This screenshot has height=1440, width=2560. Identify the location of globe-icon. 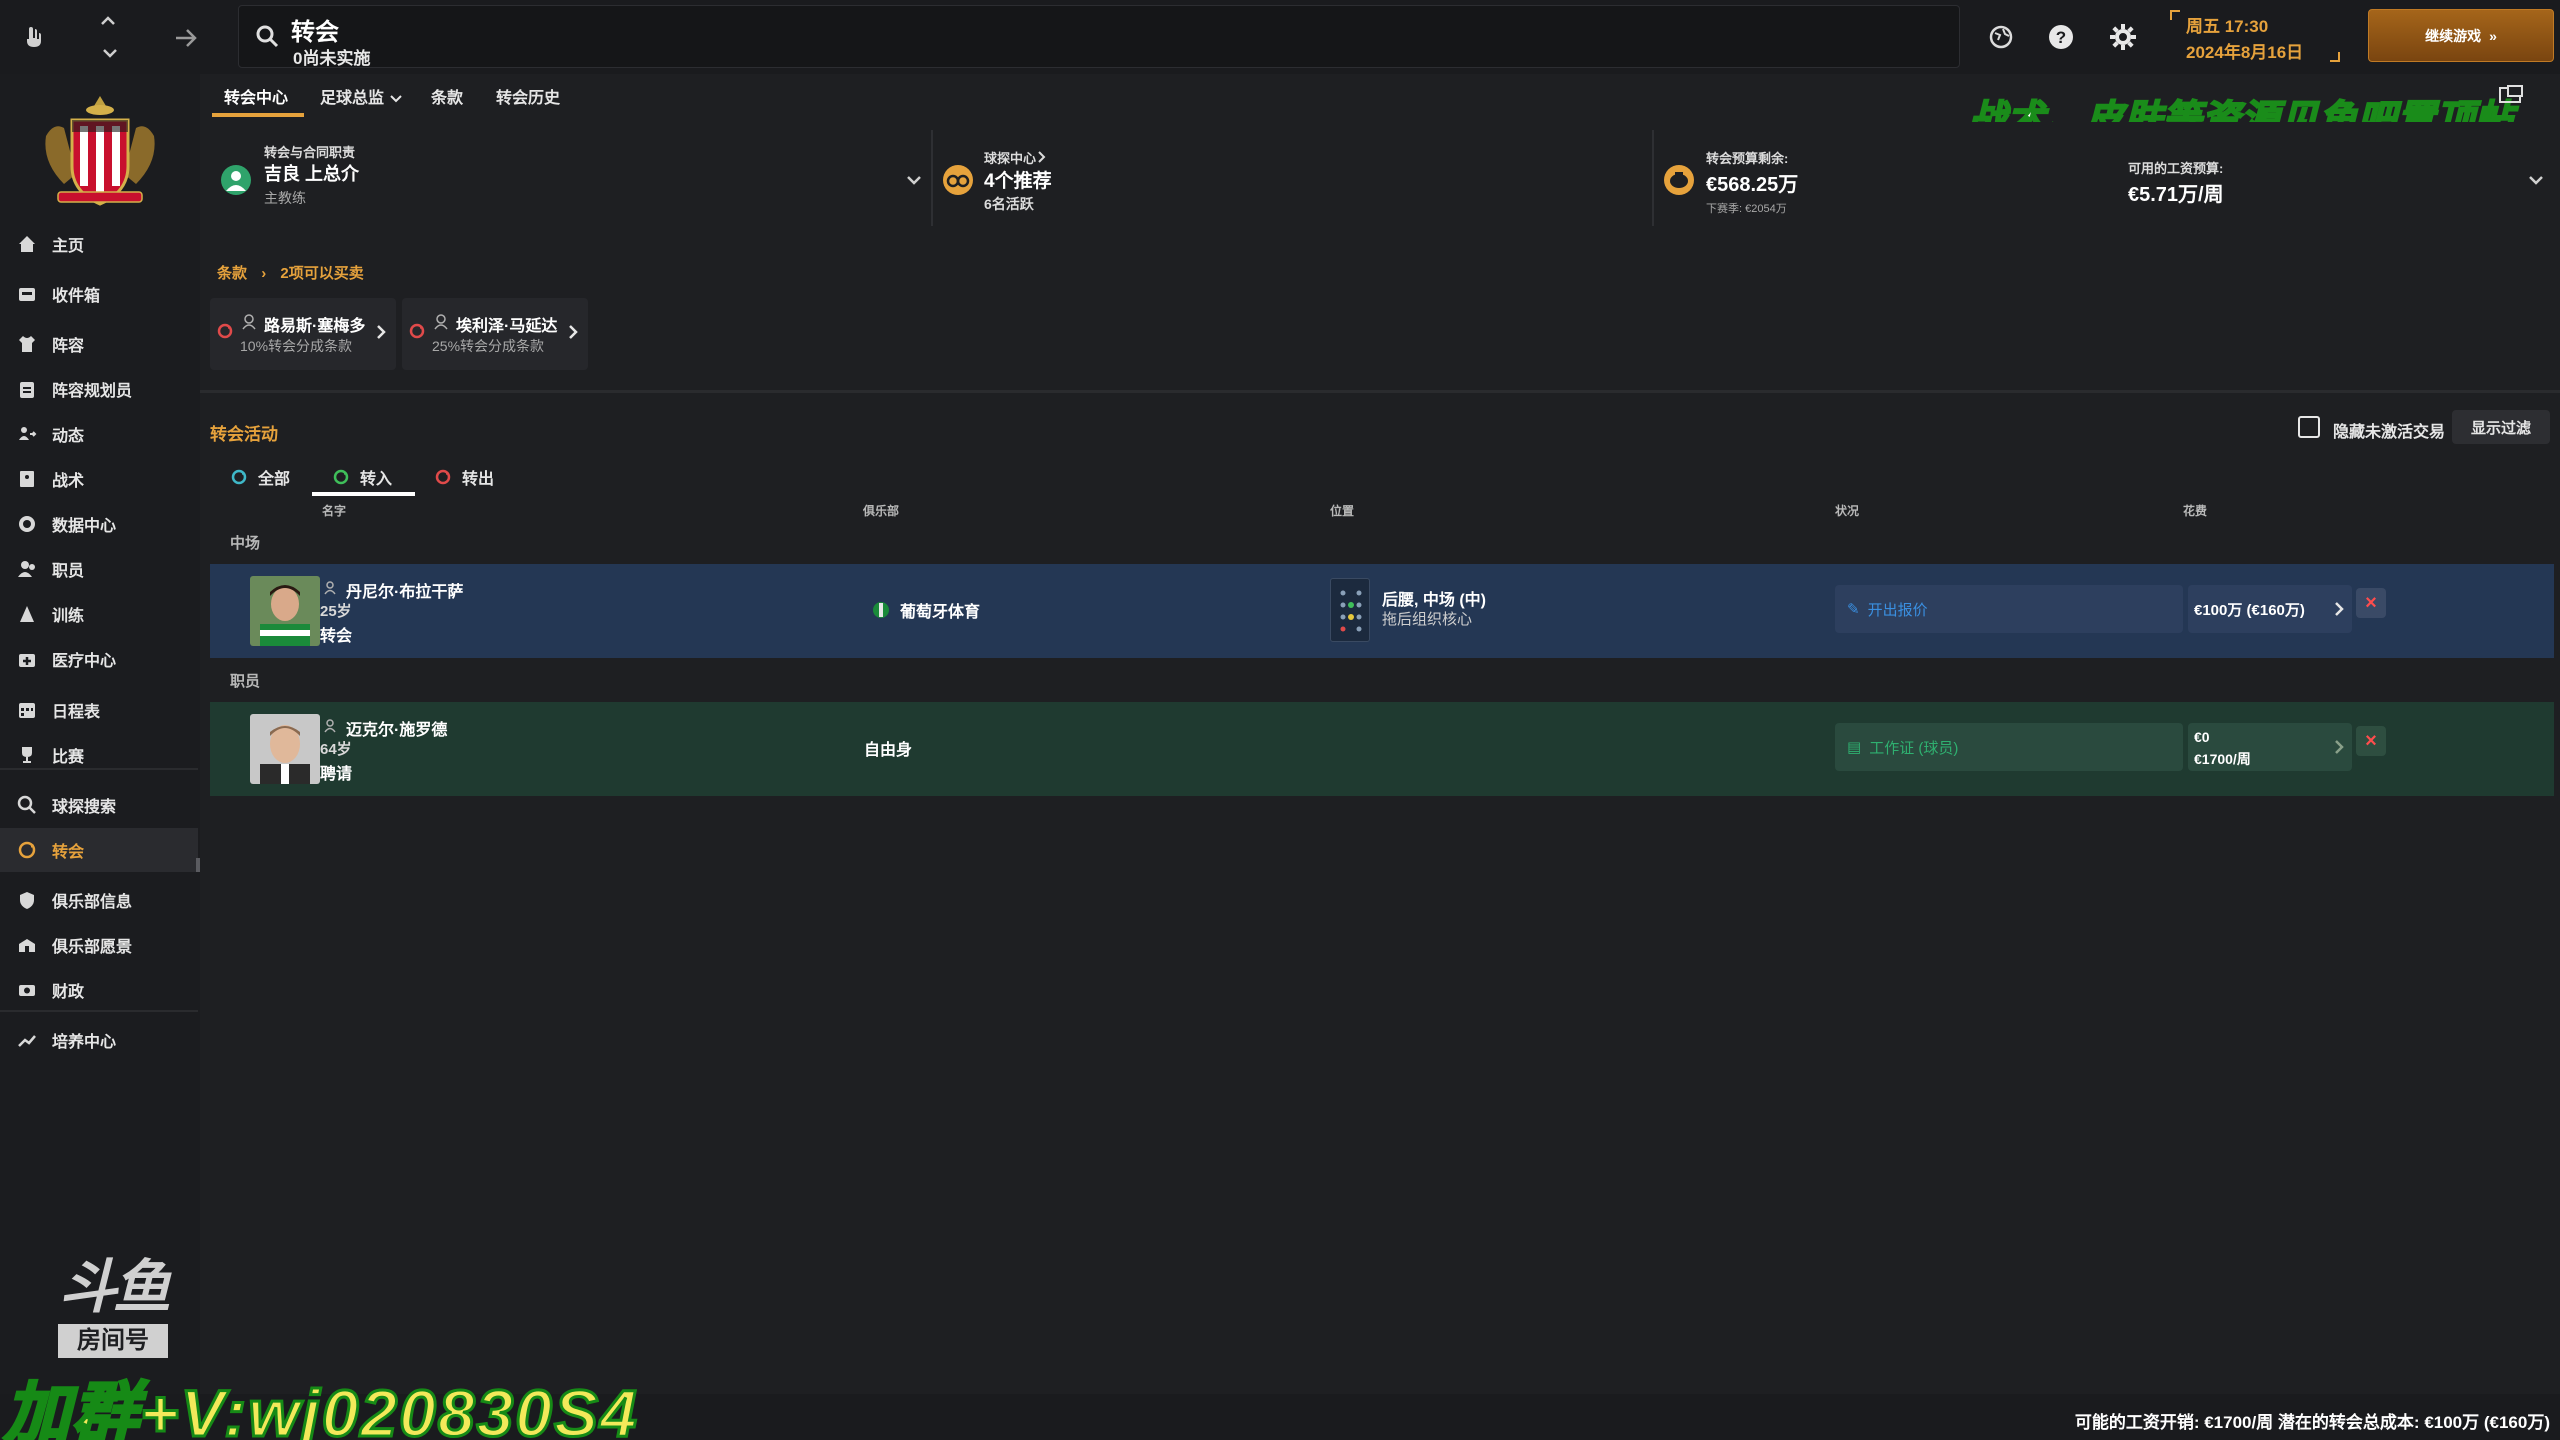
(2001, 37).